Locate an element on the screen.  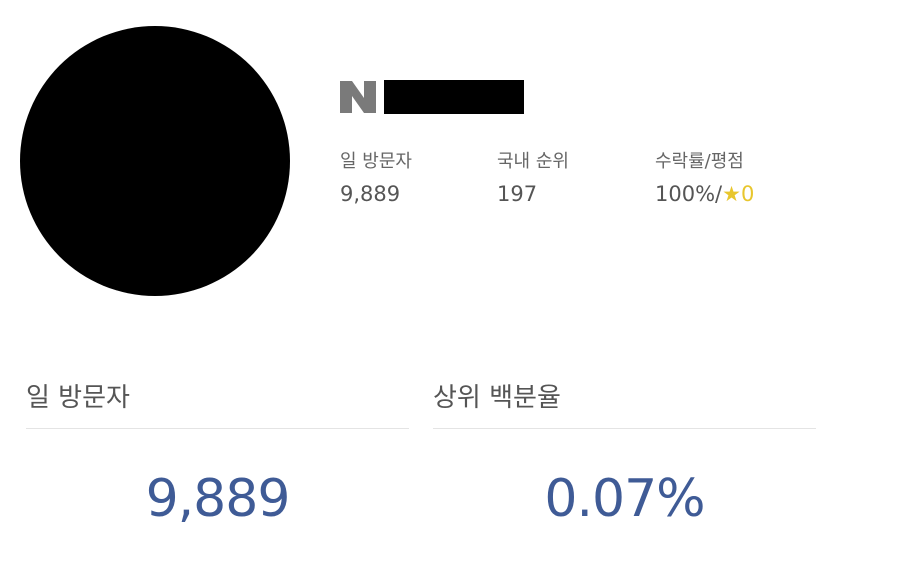
avatar is located at coordinates (155, 161).